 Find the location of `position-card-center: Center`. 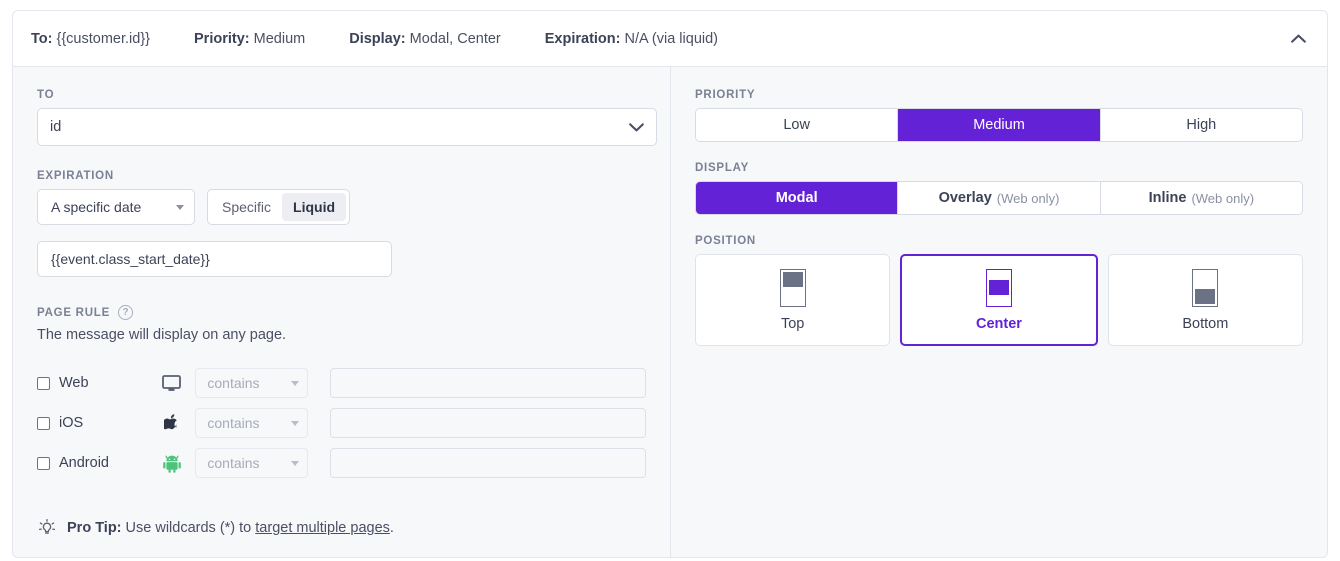

position-card-center: Center is located at coordinates (999, 300).